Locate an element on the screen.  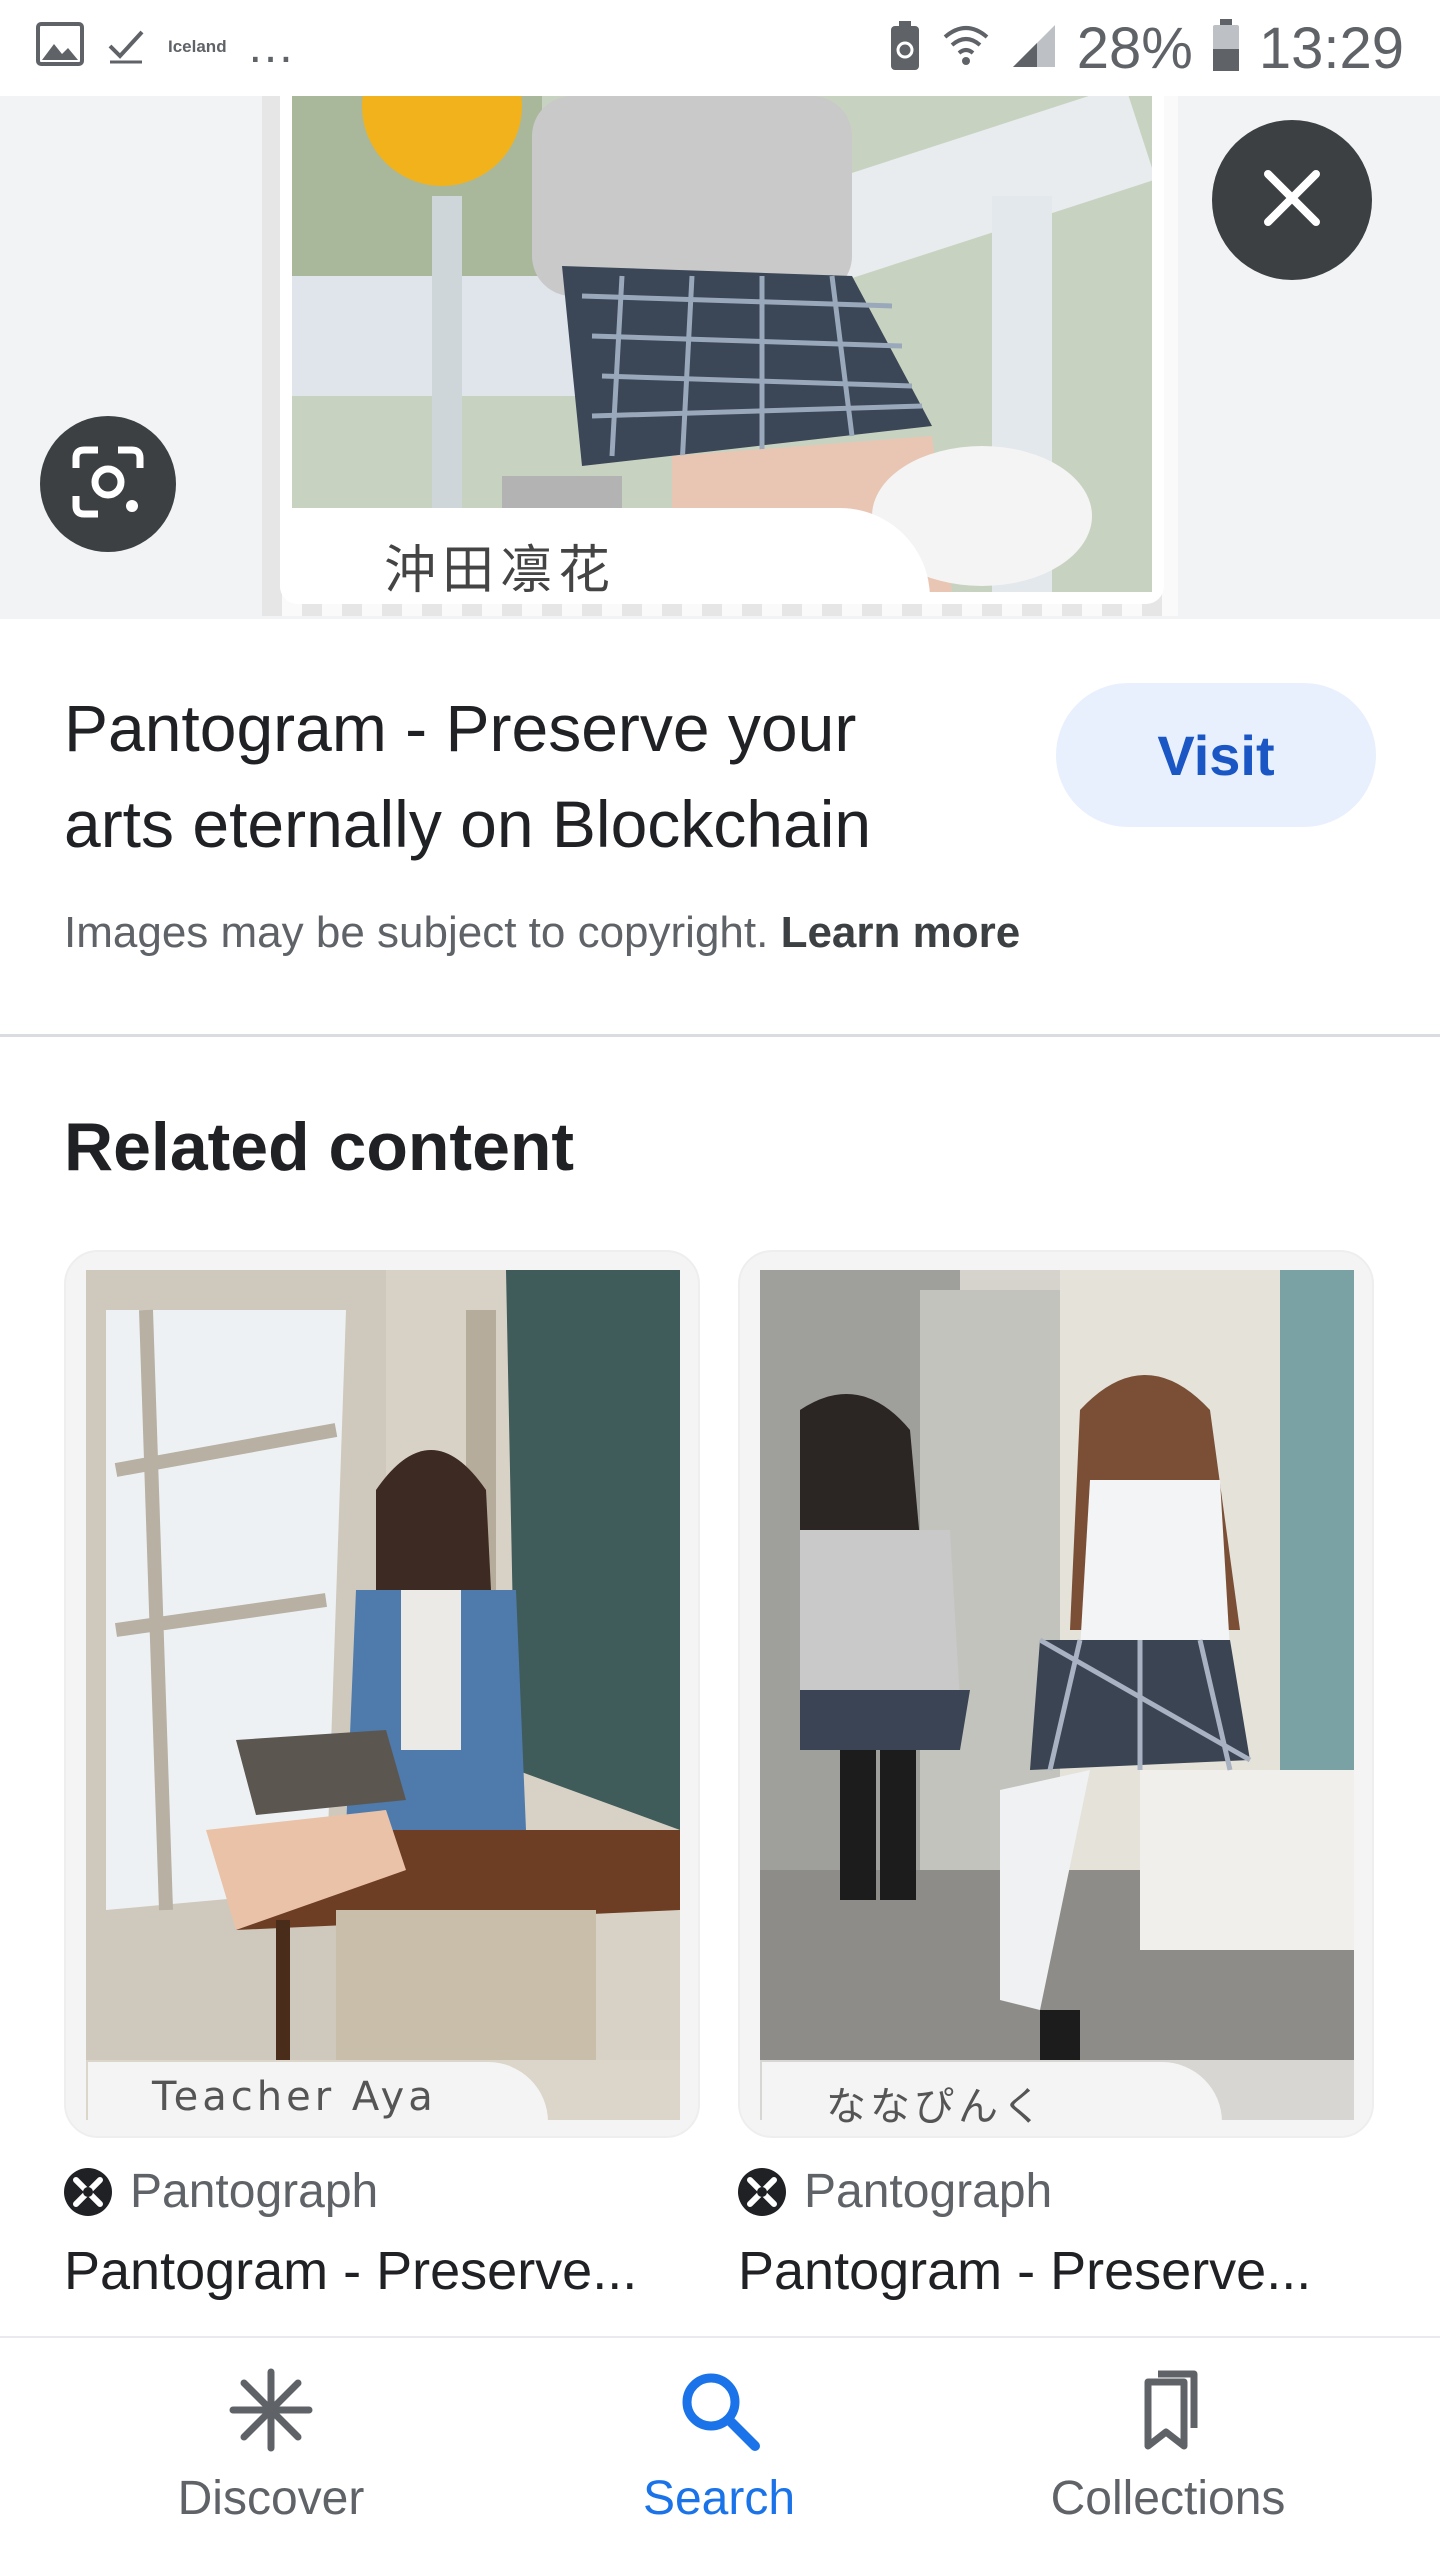
preview-caption-text: 沖田凛花 is located at coordinates (500, 571).